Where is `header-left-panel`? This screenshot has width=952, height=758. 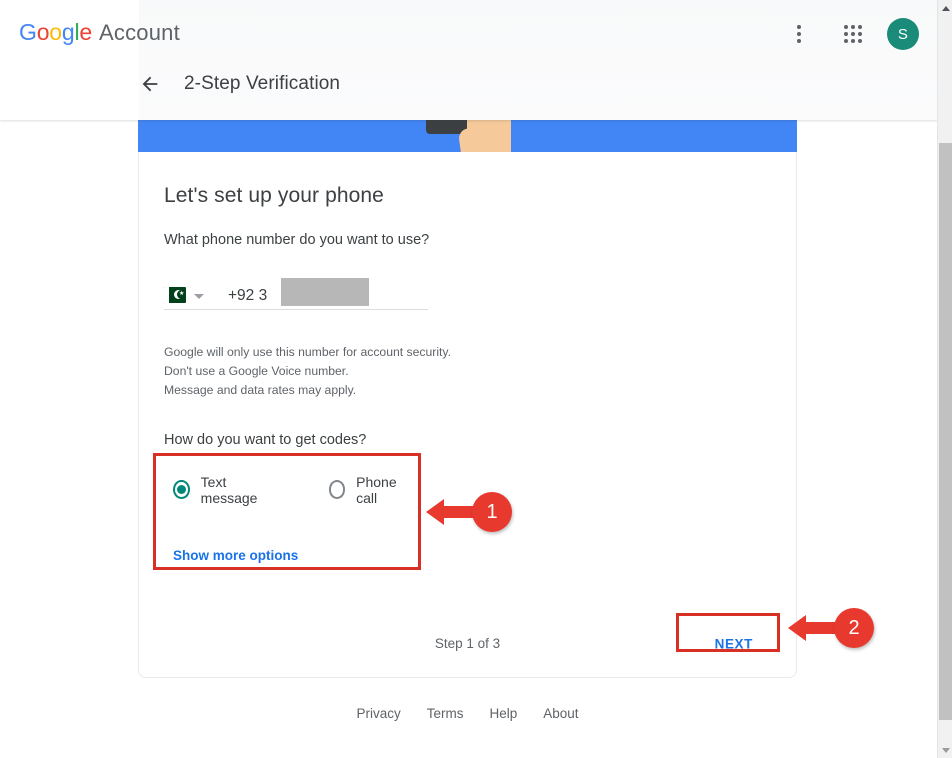 header-left-panel is located at coordinates (69, 60).